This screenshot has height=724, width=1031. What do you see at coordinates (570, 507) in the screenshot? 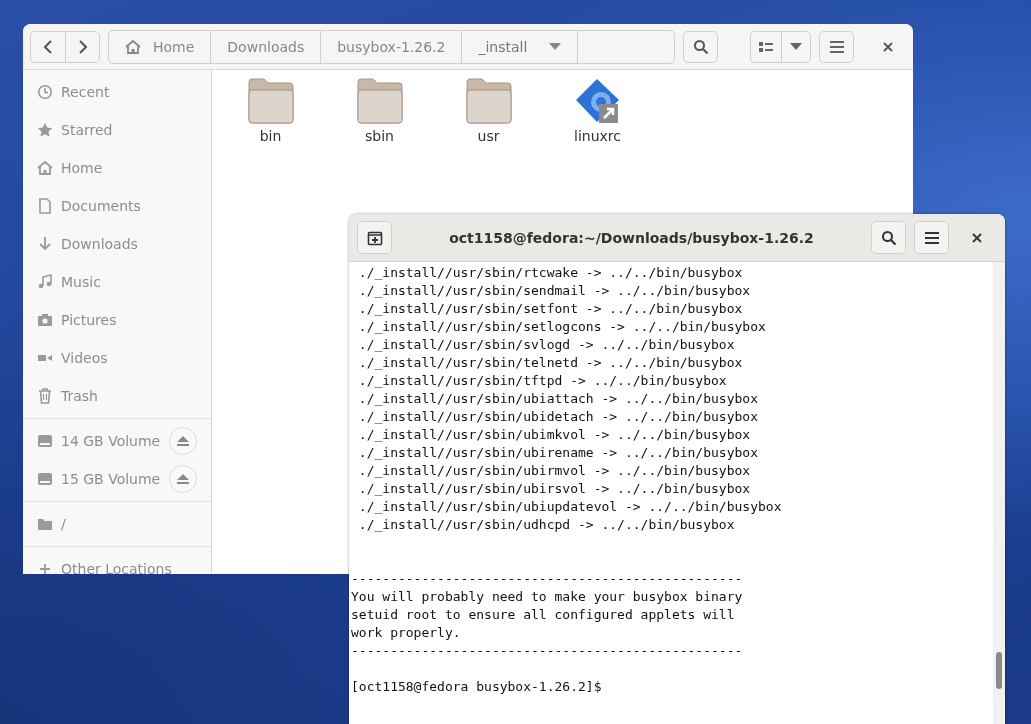
I see `terminal-line: ./_install//usr/sbin/ubiupdatevol -> ../../bin/busybox` at bounding box center [570, 507].